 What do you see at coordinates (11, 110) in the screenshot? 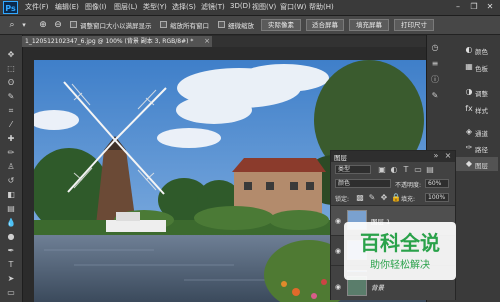
I see `crop-tool-icon: ⌗` at bounding box center [11, 110].